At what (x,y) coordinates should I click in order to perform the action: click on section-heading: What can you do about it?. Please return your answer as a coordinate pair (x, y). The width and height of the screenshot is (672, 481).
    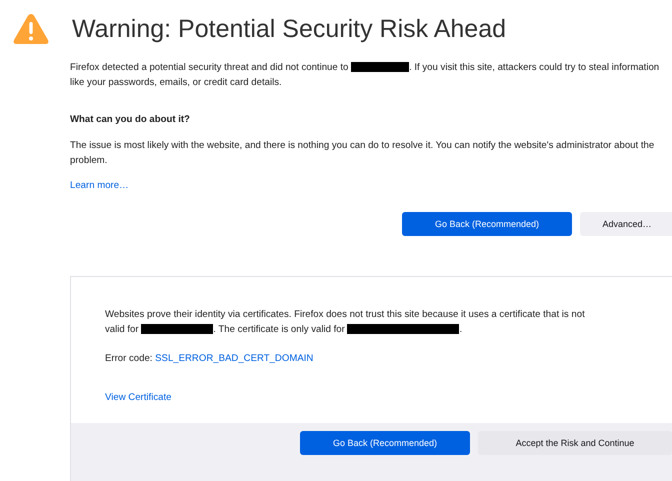
    Looking at the image, I should click on (130, 120).